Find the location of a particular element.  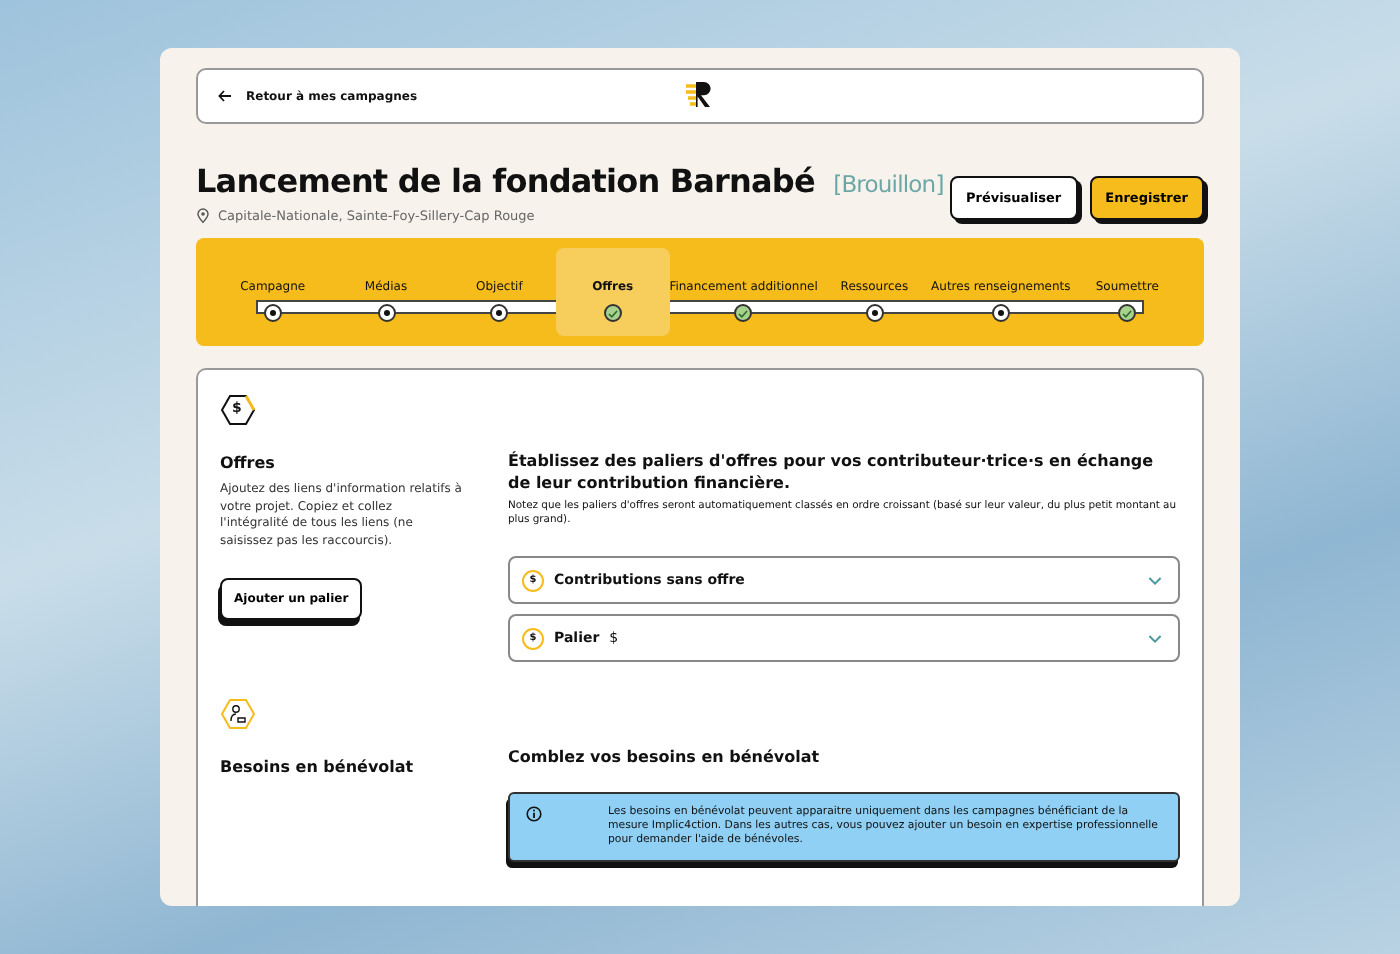

page-title: Lancement de la fondation Barnabé [Brouillon] is located at coordinates (570, 181).